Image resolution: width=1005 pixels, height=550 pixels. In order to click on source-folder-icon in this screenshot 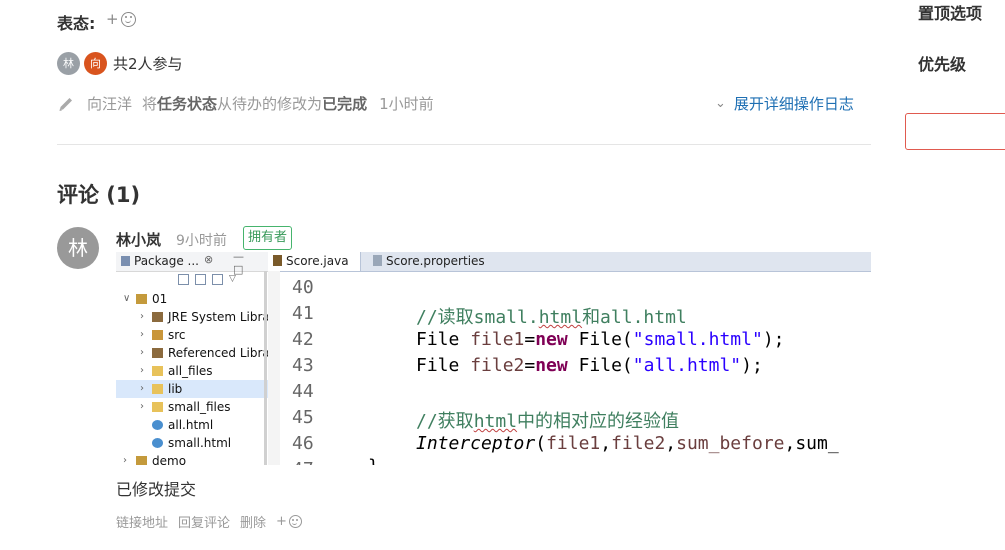, I will do `click(157, 335)`.